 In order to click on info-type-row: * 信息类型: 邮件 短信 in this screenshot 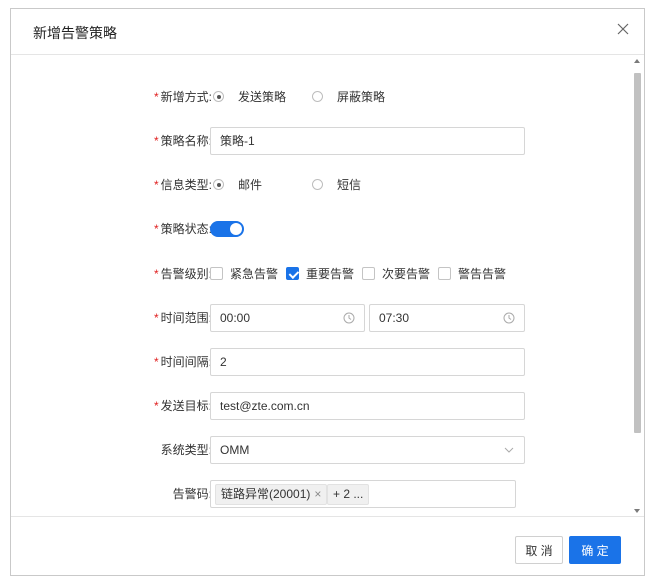, I will do `click(317, 185)`.